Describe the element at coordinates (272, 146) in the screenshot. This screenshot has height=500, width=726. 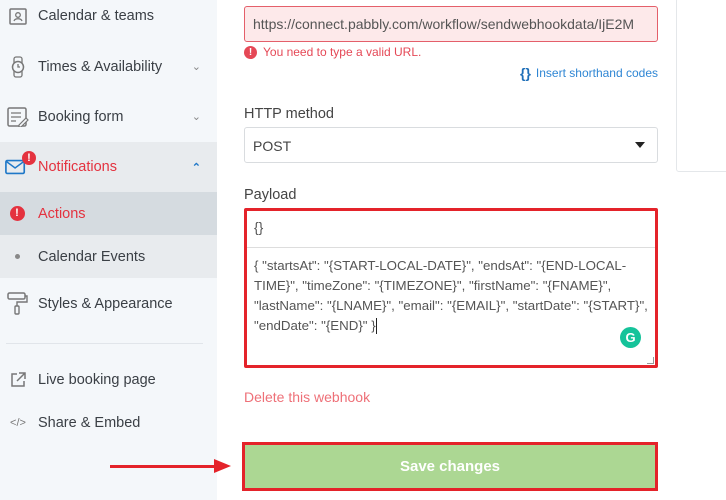
I see `http-method-value: POST` at that location.